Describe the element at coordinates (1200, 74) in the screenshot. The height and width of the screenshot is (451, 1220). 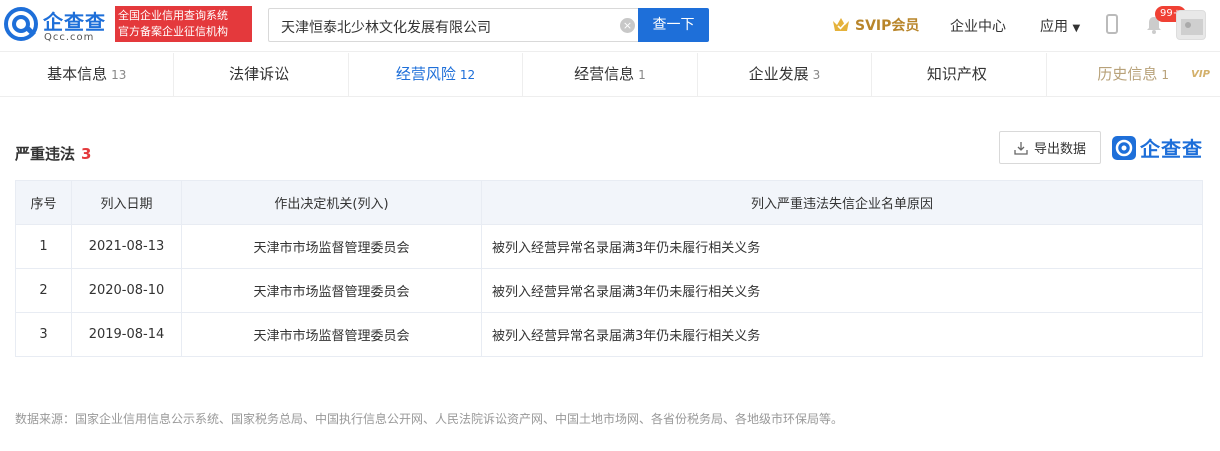
I see `vip-tag: VIP` at that location.